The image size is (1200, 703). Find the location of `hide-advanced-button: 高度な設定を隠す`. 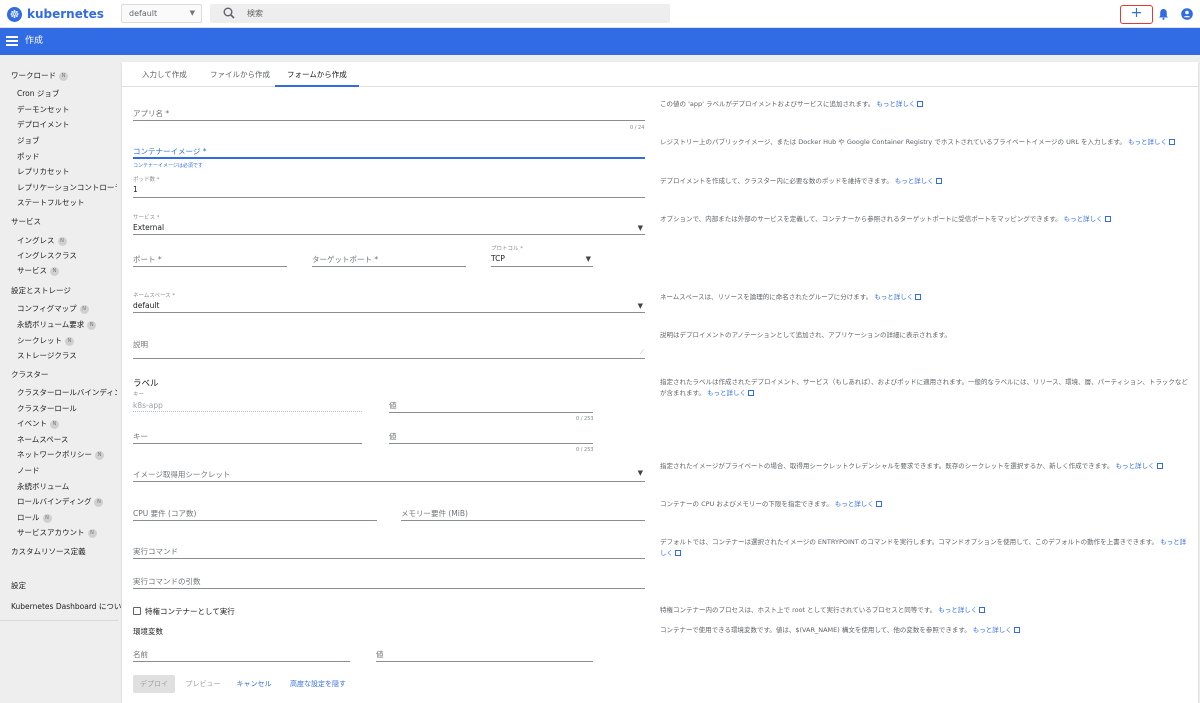

hide-advanced-button: 高度な設定を隠す is located at coordinates (318, 684).